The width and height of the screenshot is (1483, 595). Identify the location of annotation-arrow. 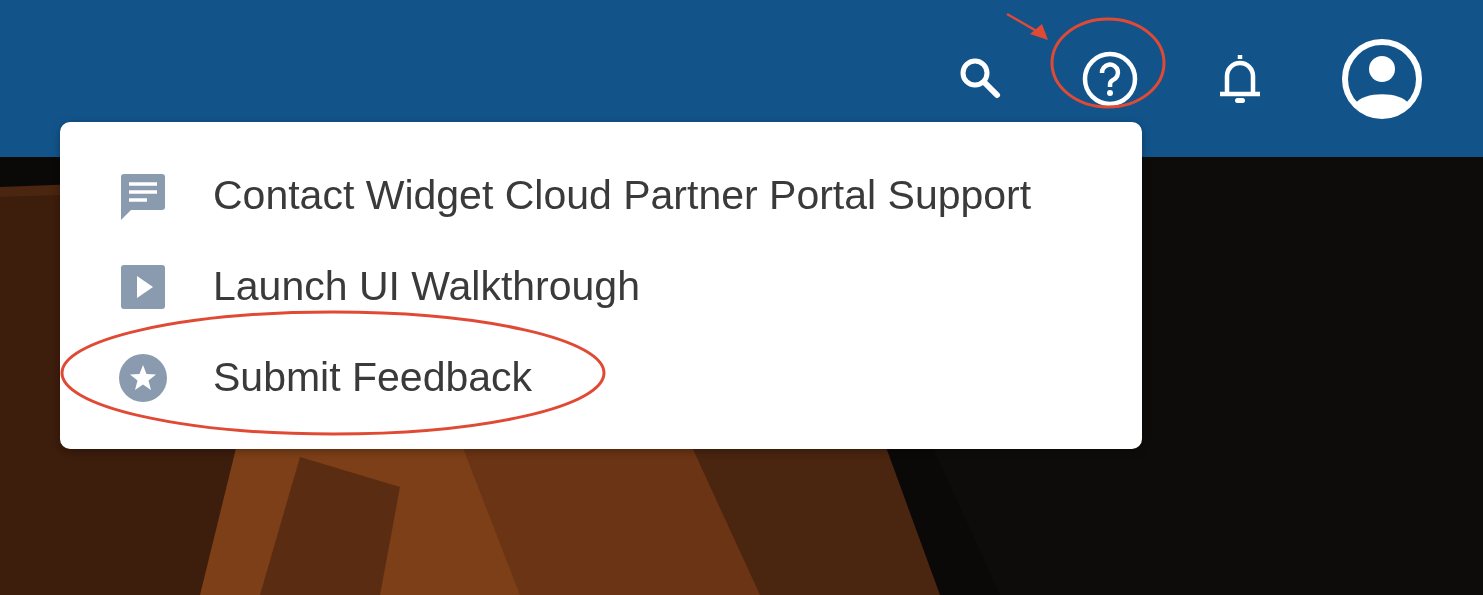
(1027, 26).